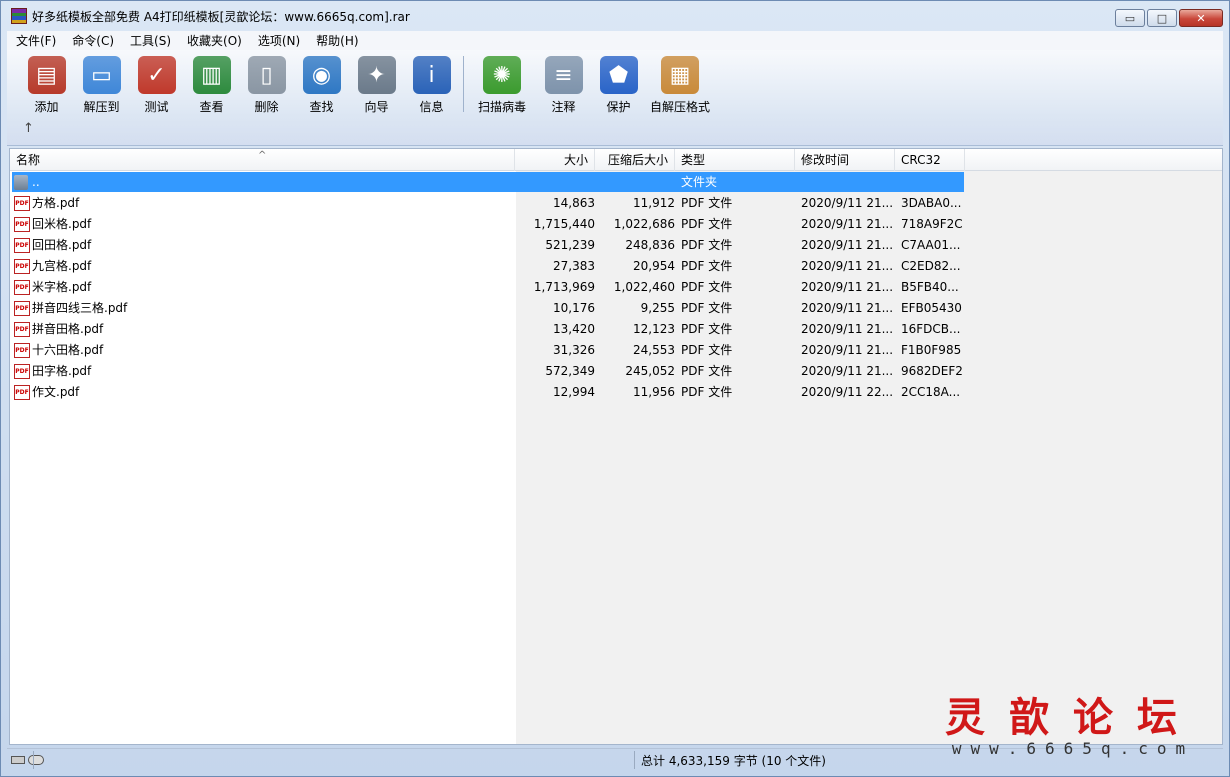  Describe the element at coordinates (376, 107) in the screenshot. I see `wizard-button-label: 向导` at that location.